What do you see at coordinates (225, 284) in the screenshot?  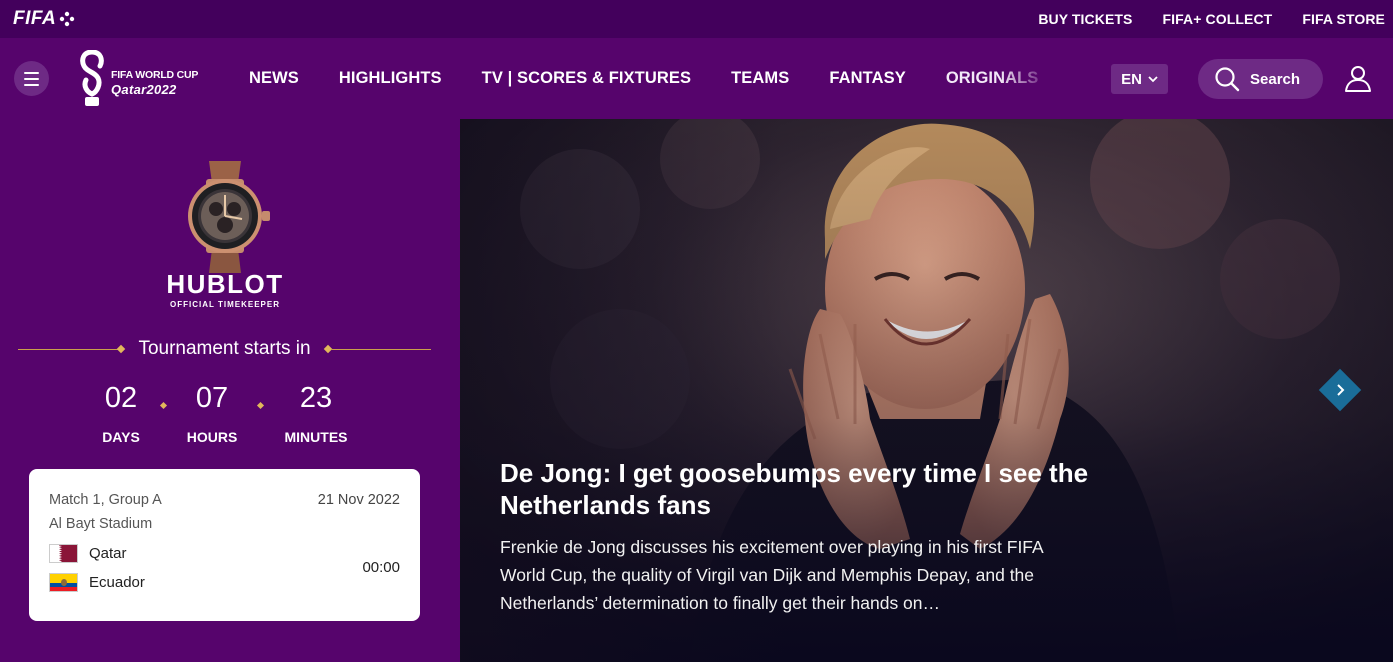 I see `sponsor-name: HUBLOT` at bounding box center [225, 284].